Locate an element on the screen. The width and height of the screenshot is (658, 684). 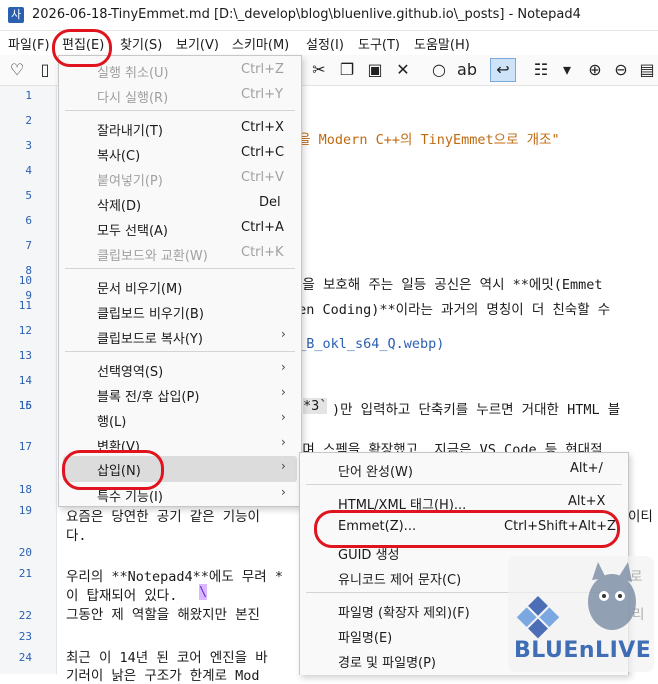
line-number: 23 is located at coordinates (25, 636).